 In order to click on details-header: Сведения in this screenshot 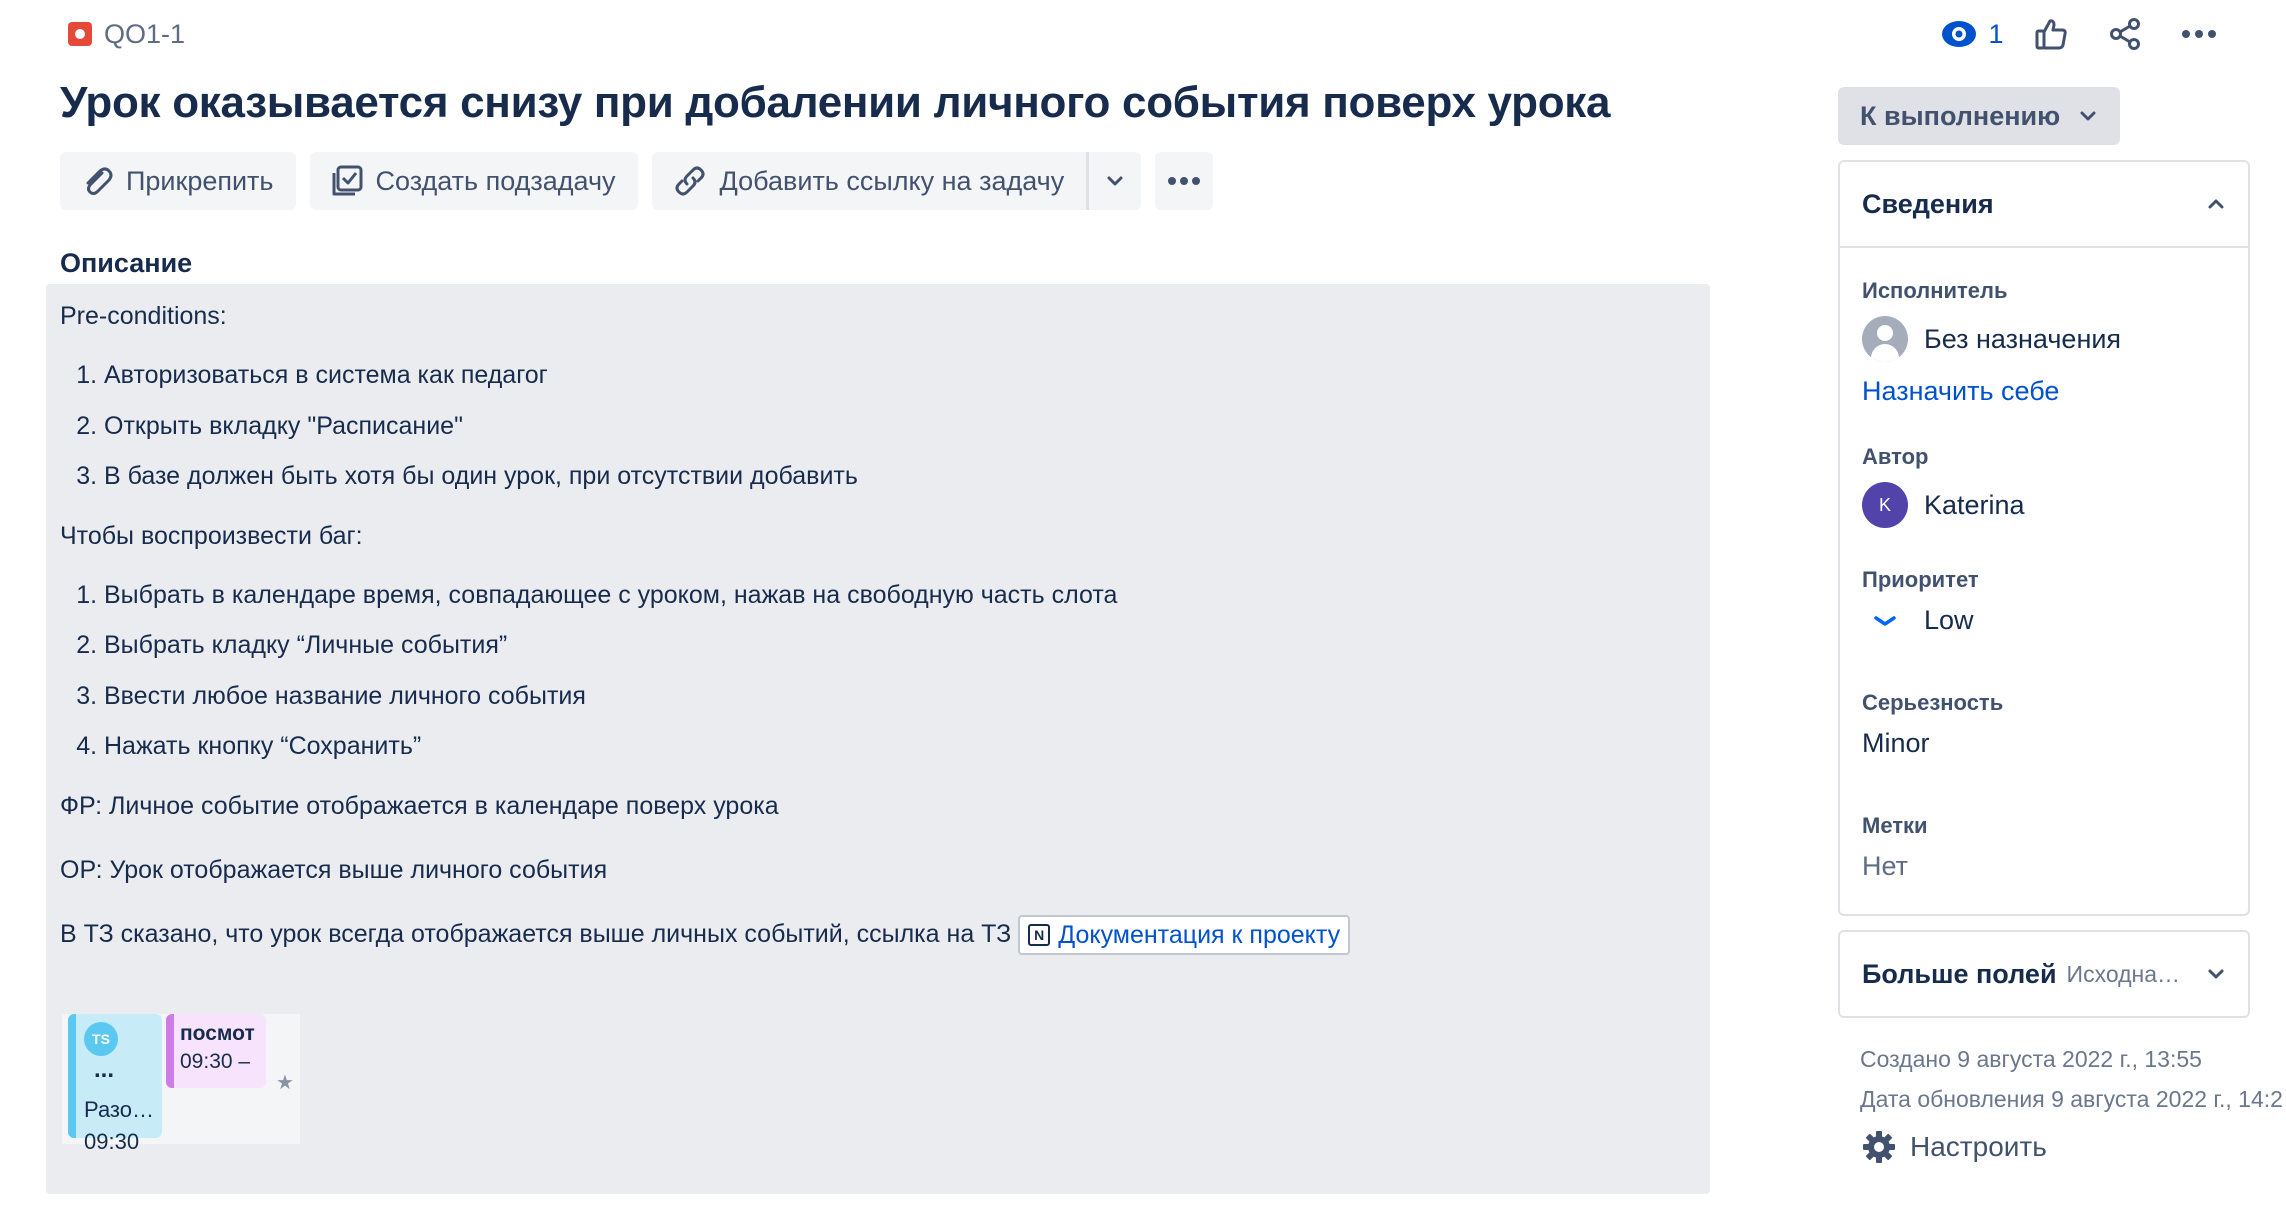, I will do `click(2044, 205)`.